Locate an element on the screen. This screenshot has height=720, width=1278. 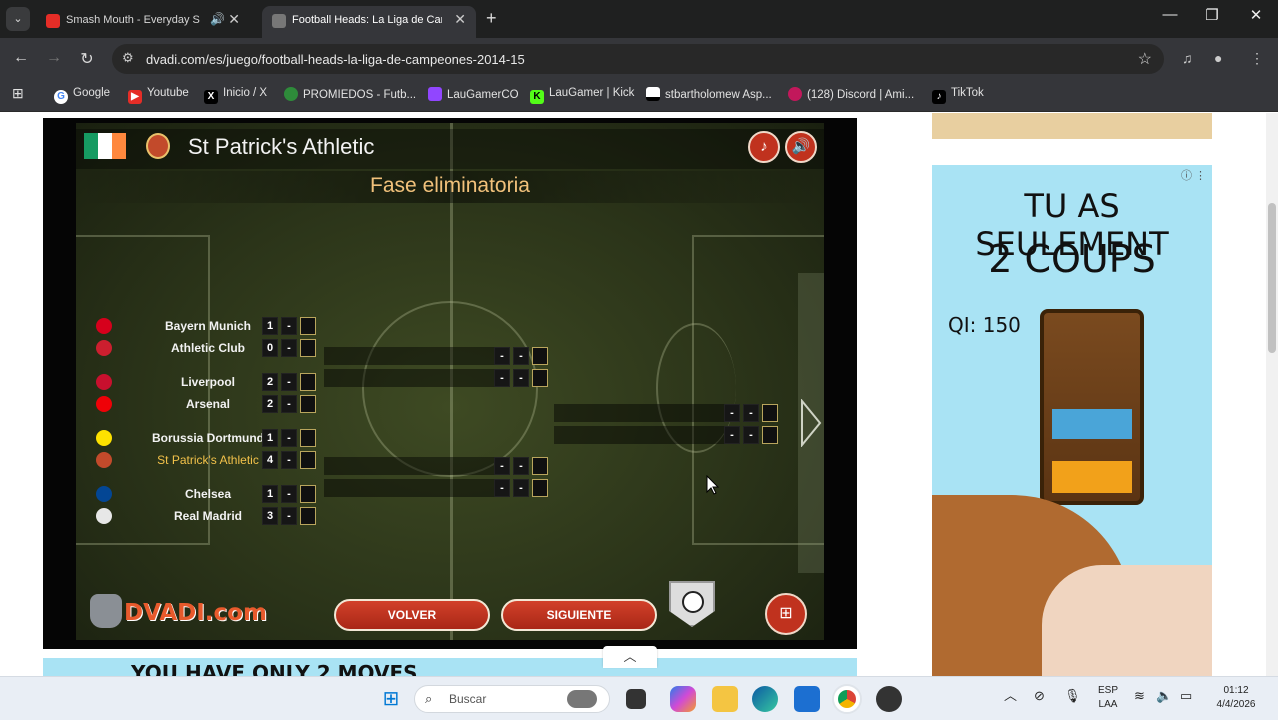
copilot-icon is located at coordinates (683, 699).